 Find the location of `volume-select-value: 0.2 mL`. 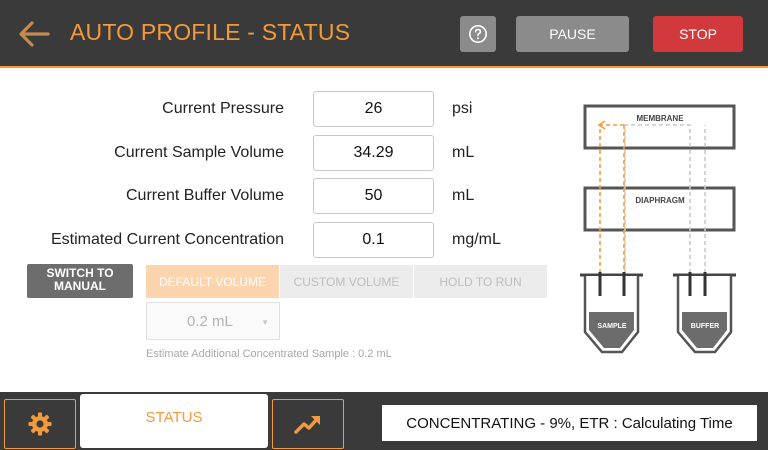

volume-select-value: 0.2 mL is located at coordinates (210, 321).